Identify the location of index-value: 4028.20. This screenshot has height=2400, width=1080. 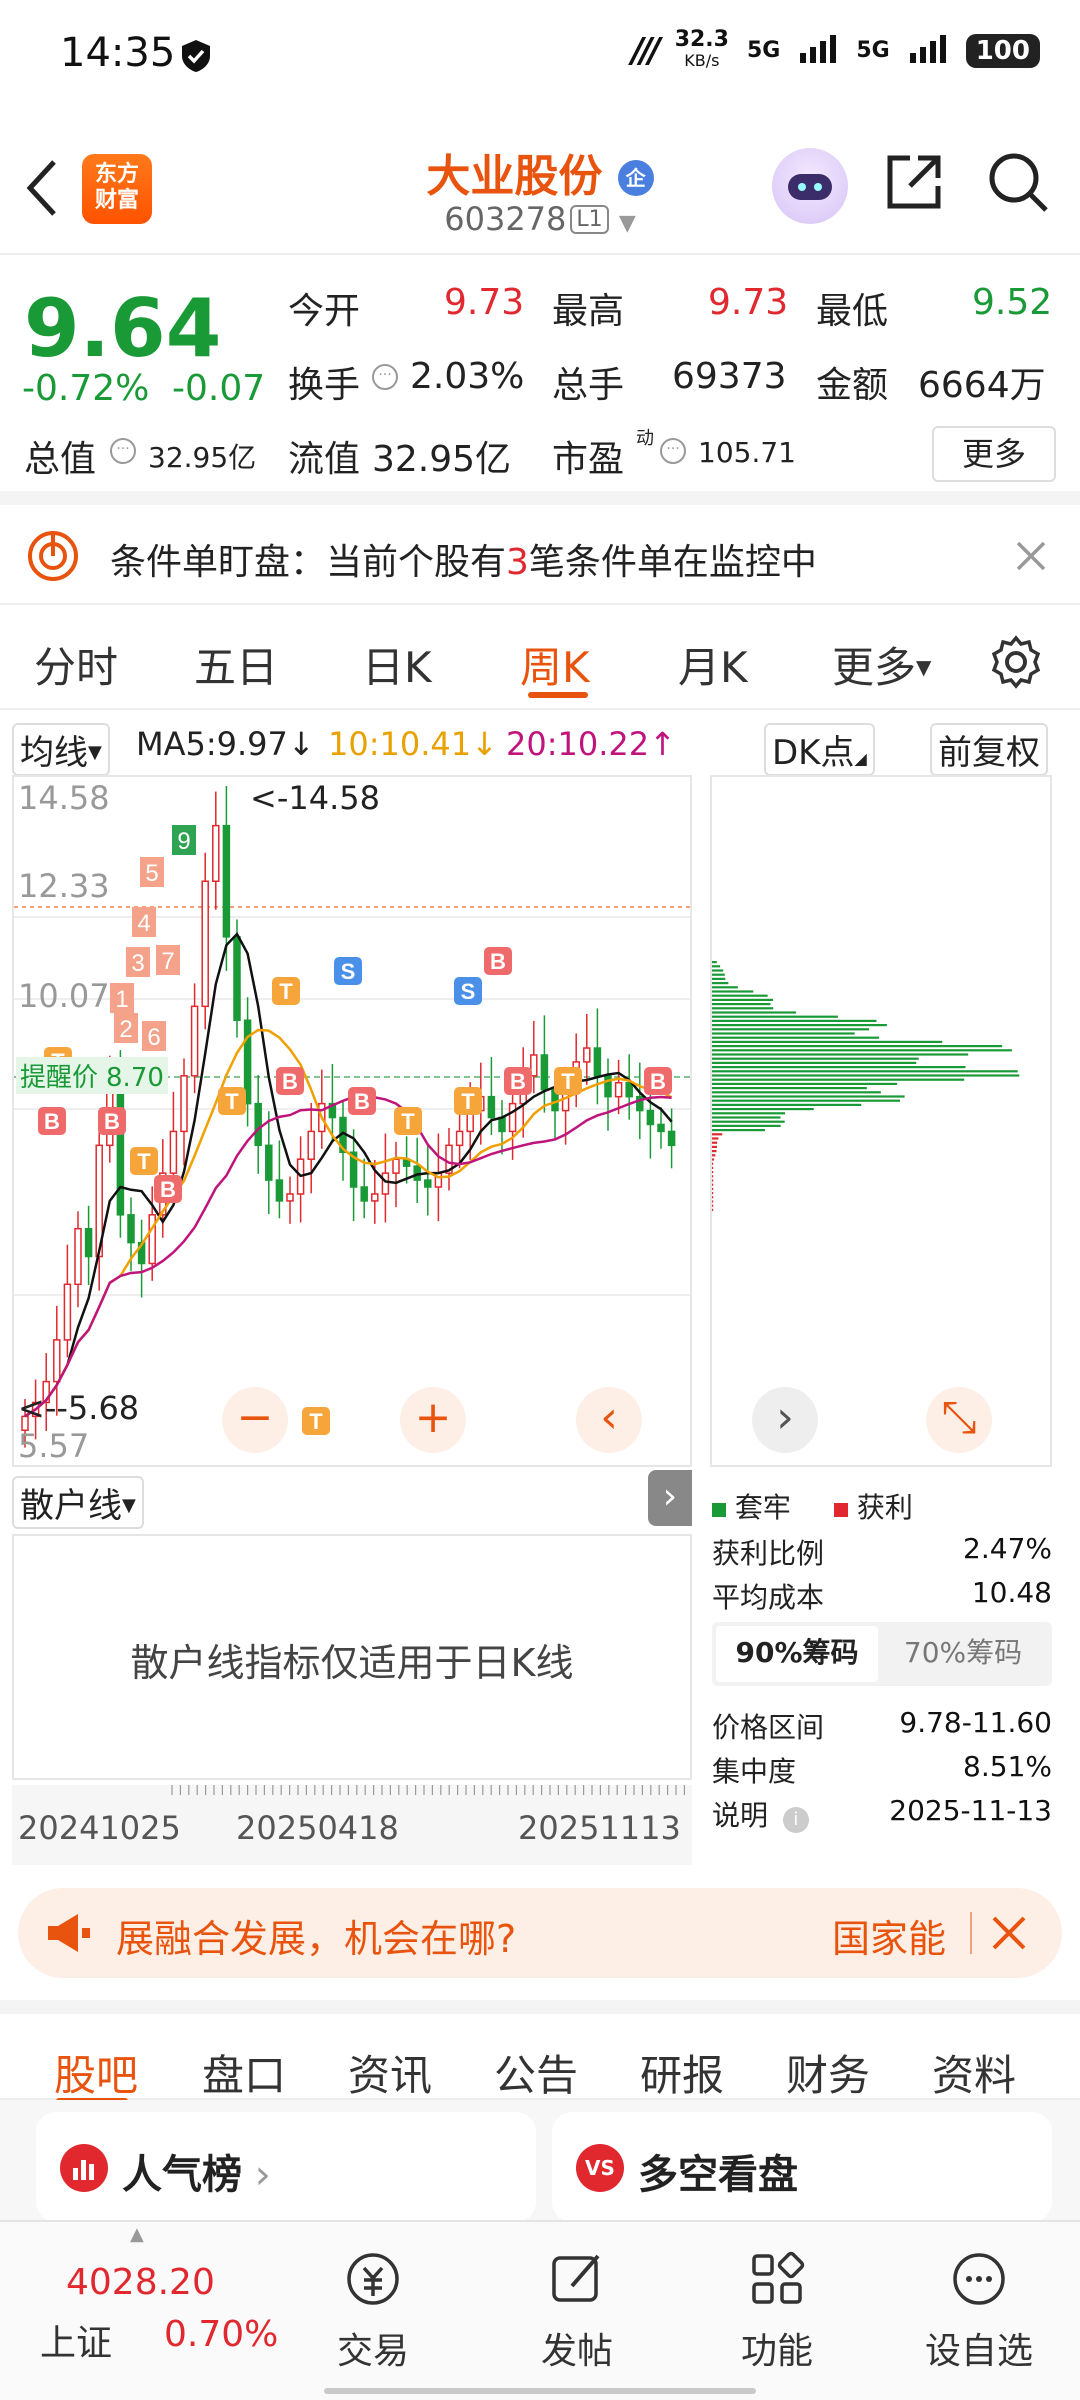
(140, 2282).